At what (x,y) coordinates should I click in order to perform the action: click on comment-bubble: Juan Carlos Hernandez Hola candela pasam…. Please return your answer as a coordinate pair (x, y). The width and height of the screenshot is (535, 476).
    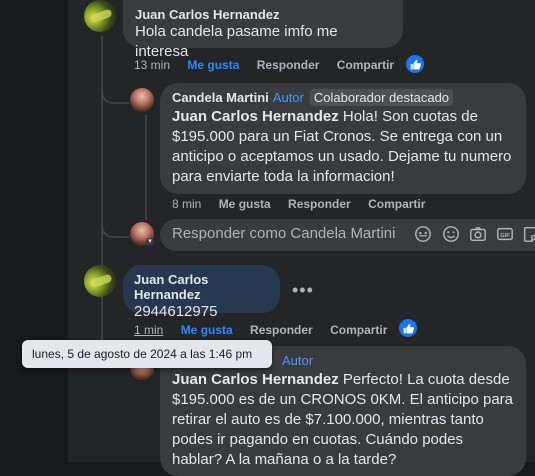
    Looking at the image, I should click on (263, 30).